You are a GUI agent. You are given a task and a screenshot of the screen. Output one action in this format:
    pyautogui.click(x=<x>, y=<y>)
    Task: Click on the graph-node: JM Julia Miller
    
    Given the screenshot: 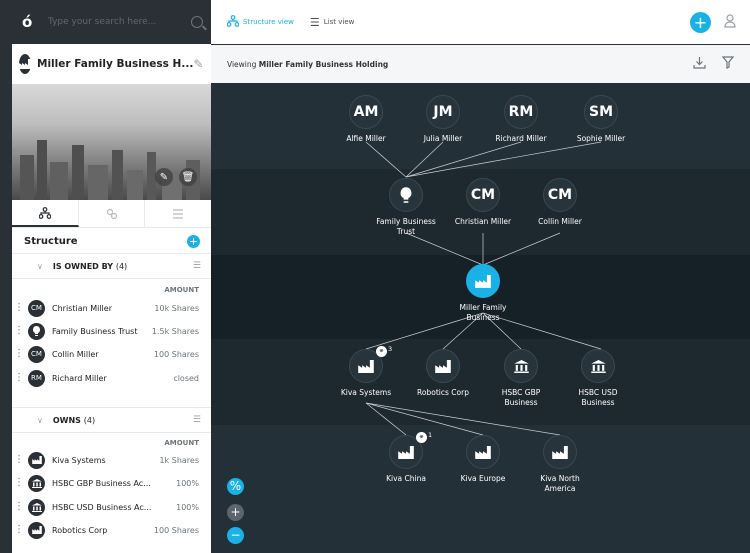 What is the action you would take?
    pyautogui.click(x=443, y=119)
    